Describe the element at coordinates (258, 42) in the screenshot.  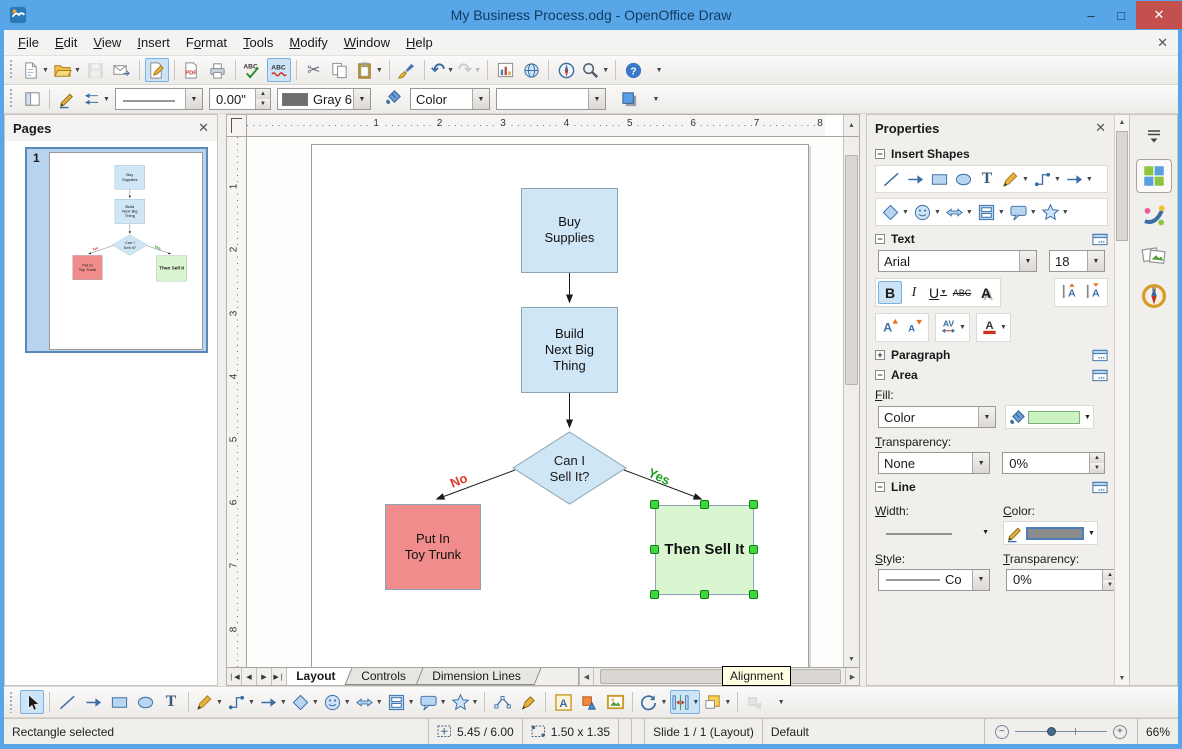
I see `menu-tools: Tools` at that location.